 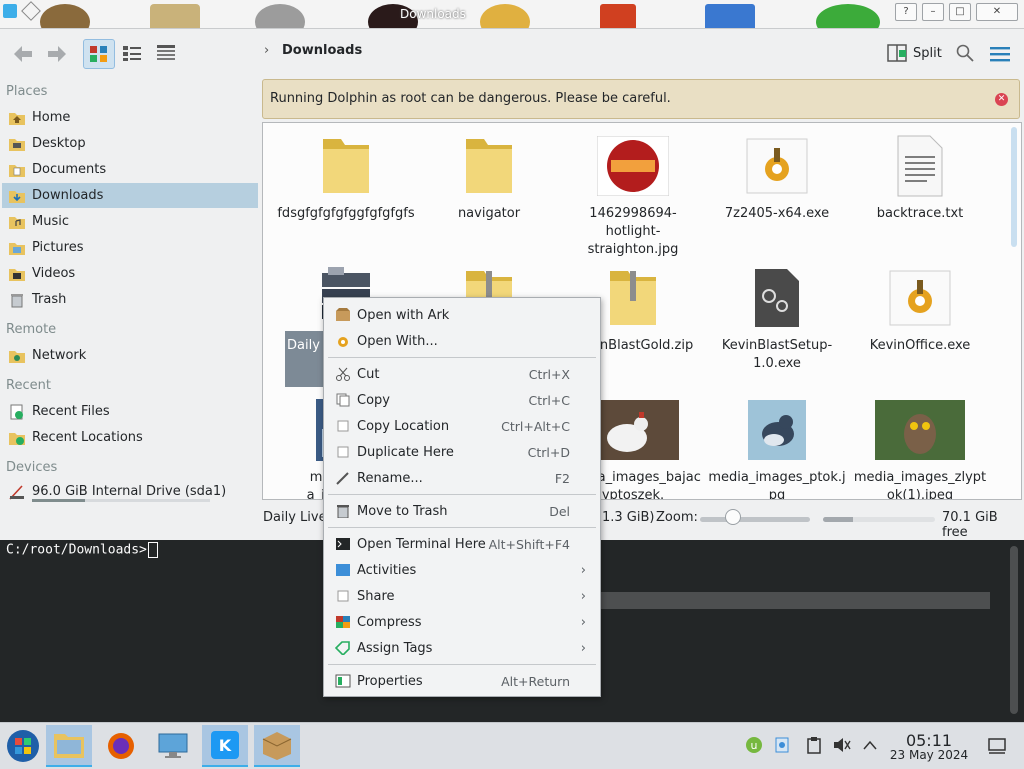 What do you see at coordinates (462, 648) in the screenshot?
I see `menu-item-assign-tags: Assign Tags ›` at bounding box center [462, 648].